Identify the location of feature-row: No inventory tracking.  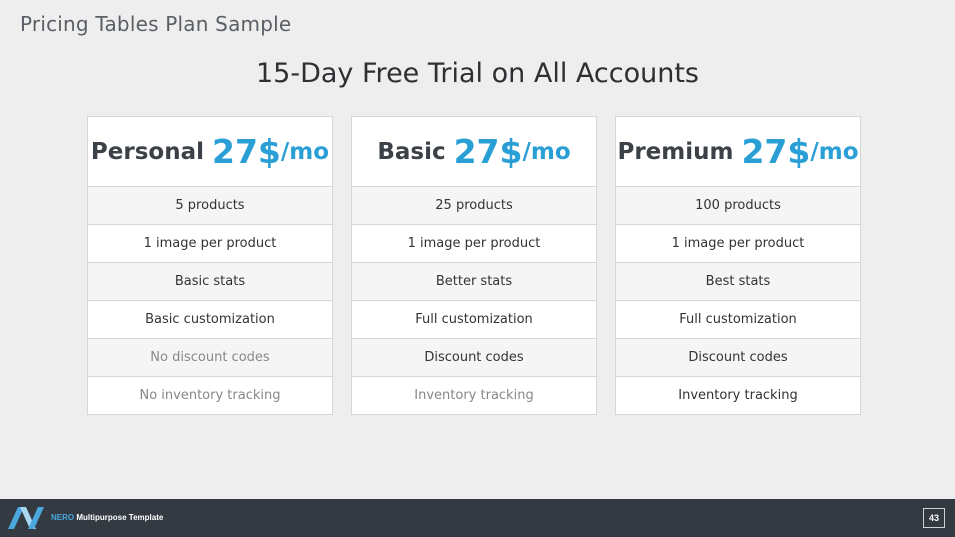
(210, 395).